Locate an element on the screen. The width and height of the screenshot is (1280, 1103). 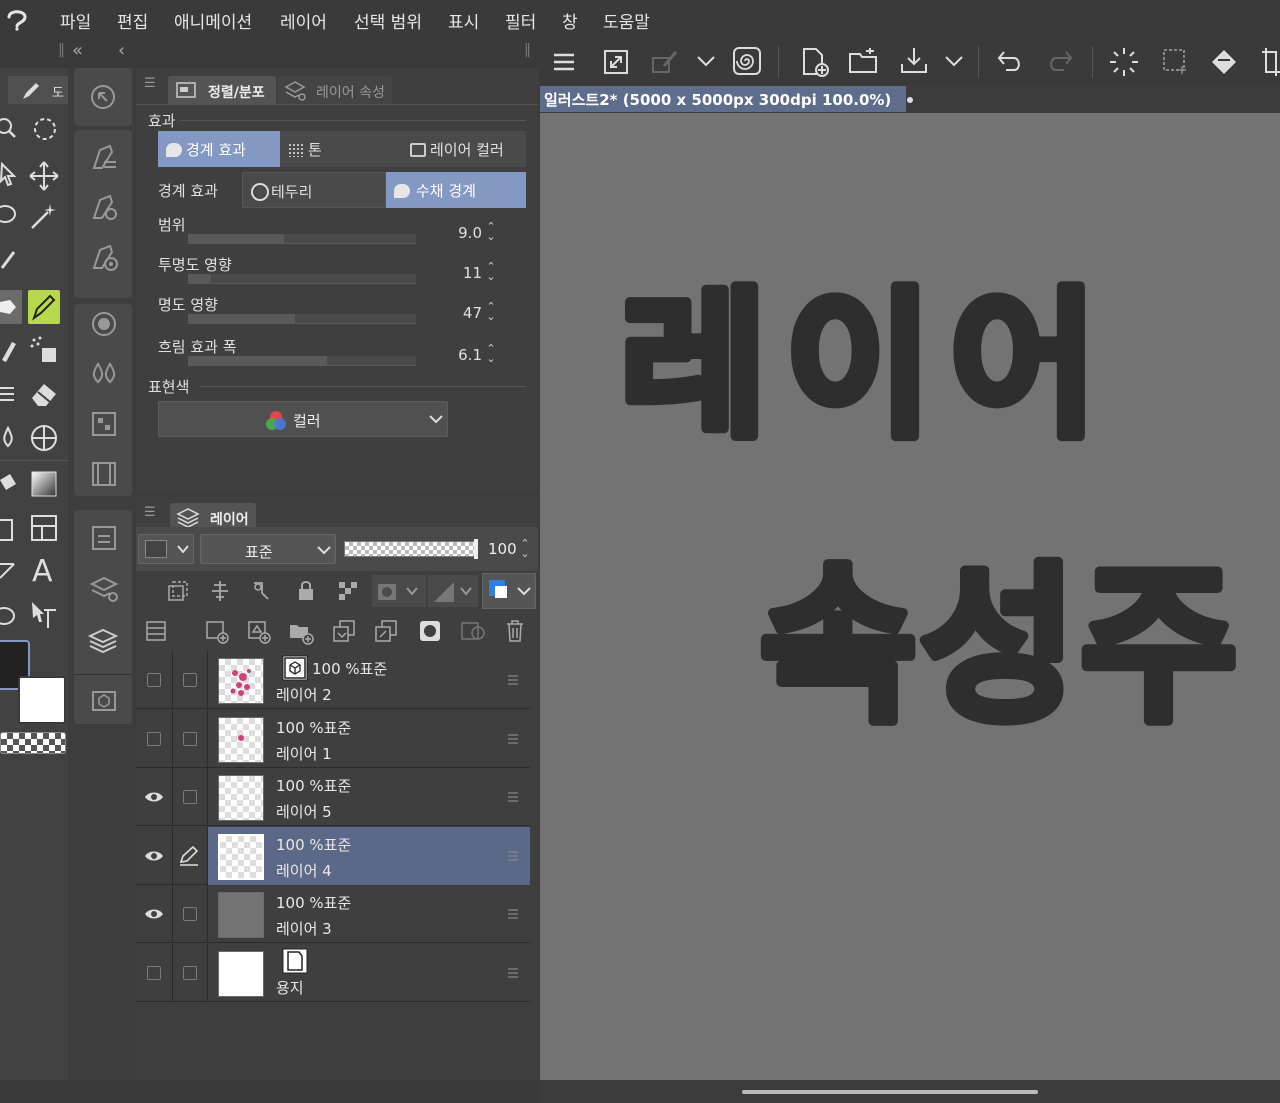
crop-icon is located at coordinates (1271, 62).